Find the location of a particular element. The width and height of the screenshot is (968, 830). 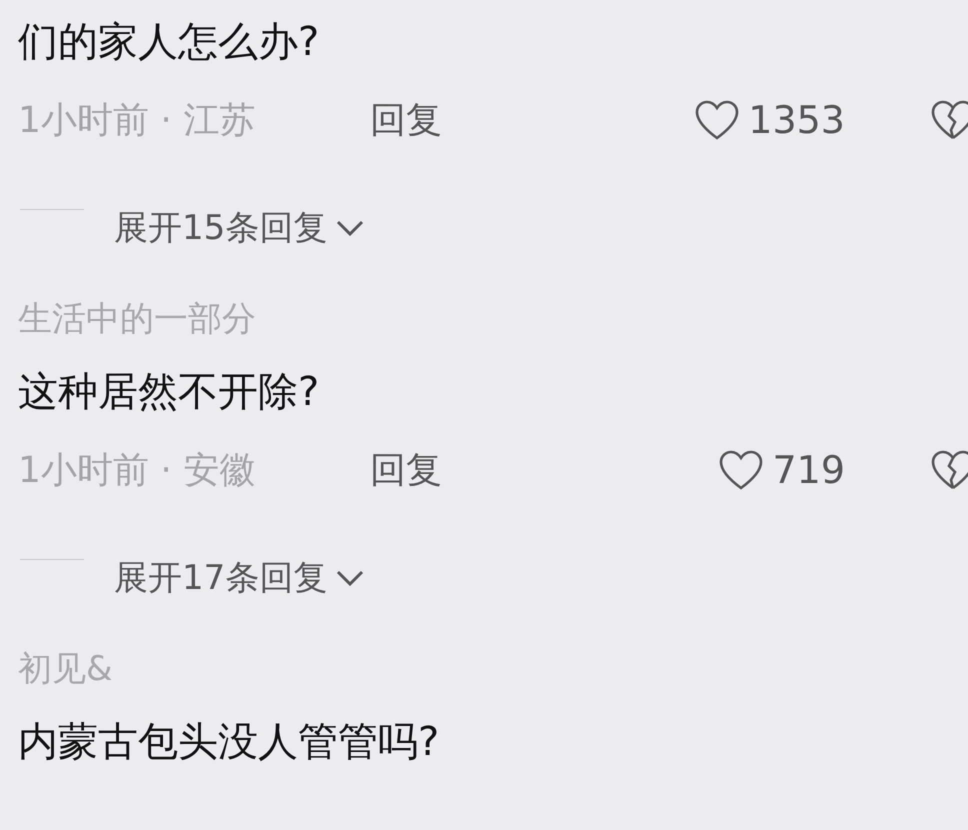

expand-replies-button: 展开15条回复 is located at coordinates (240, 228).